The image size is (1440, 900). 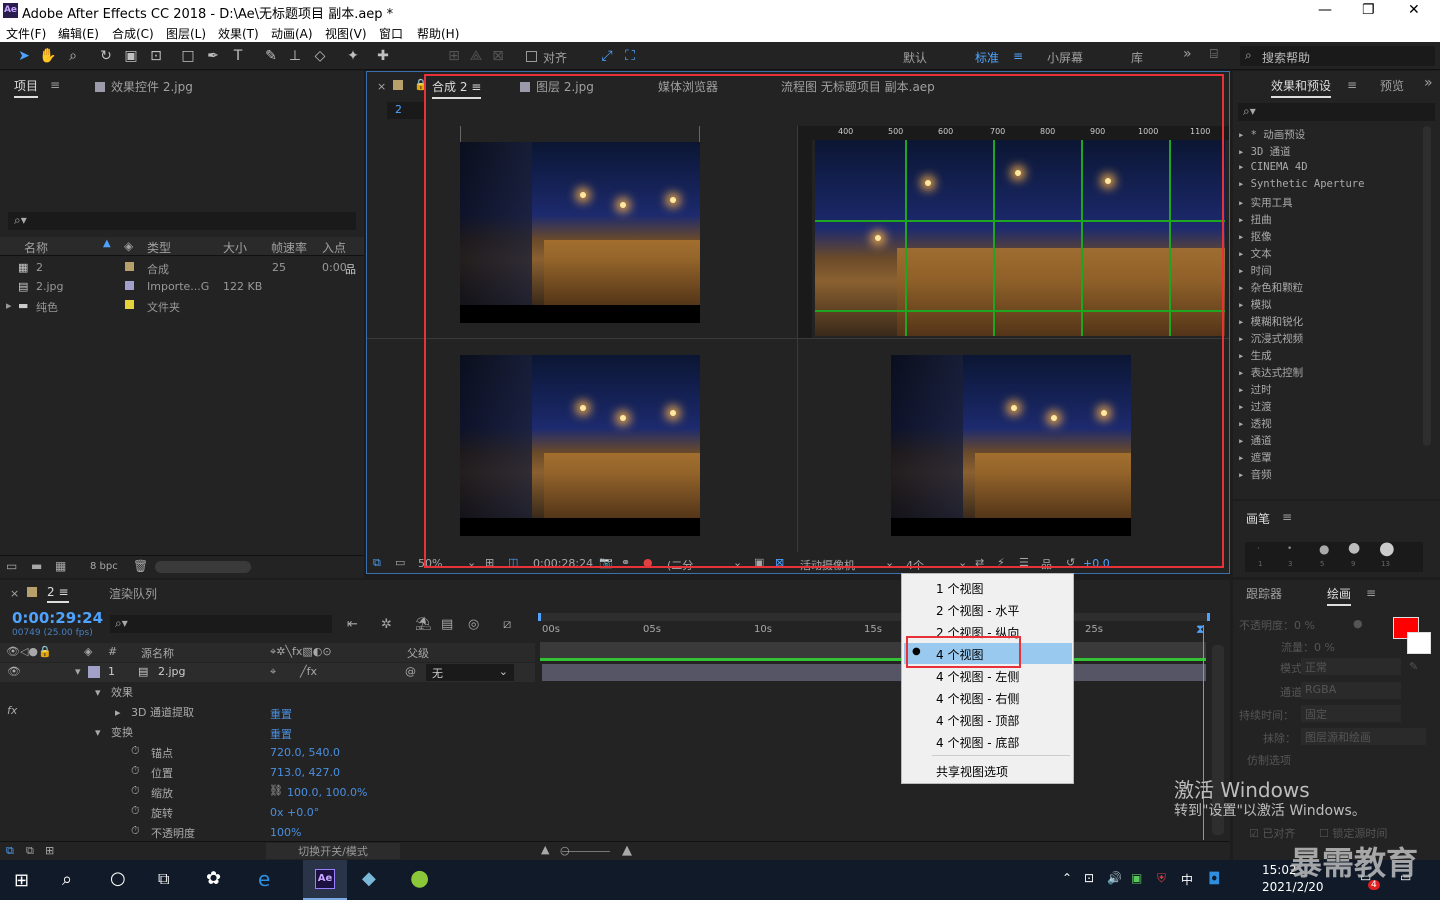 I want to click on shy-switch-icon: ⌖, so click(x=273, y=672).